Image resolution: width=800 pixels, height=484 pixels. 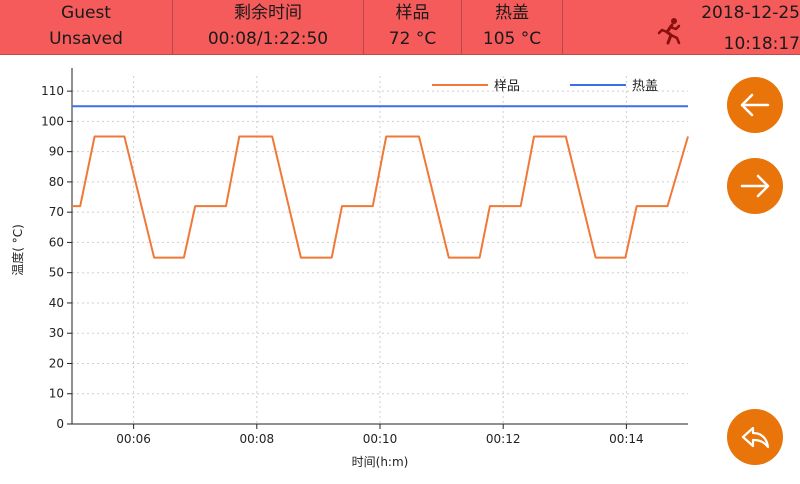 I want to click on remaining-time-value: 00:08/1:22:50, so click(x=268, y=39).